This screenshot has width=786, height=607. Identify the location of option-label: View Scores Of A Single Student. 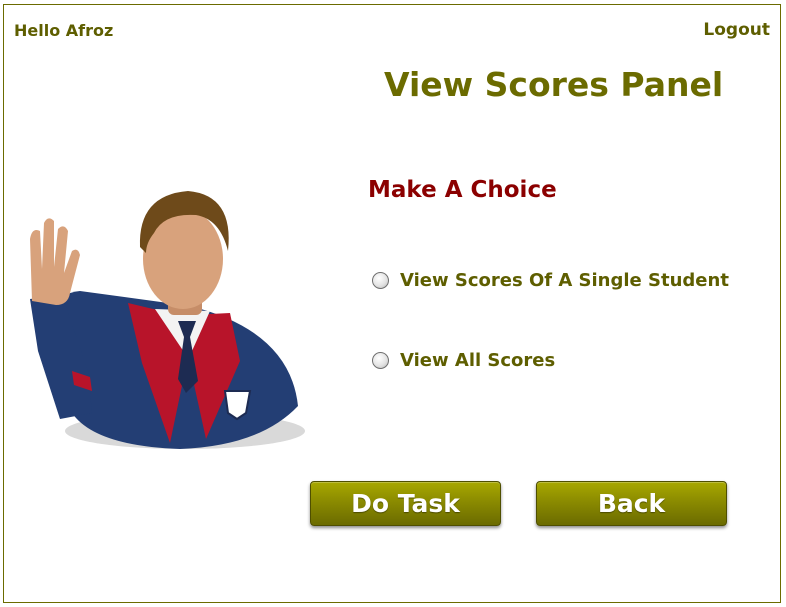
(564, 280).